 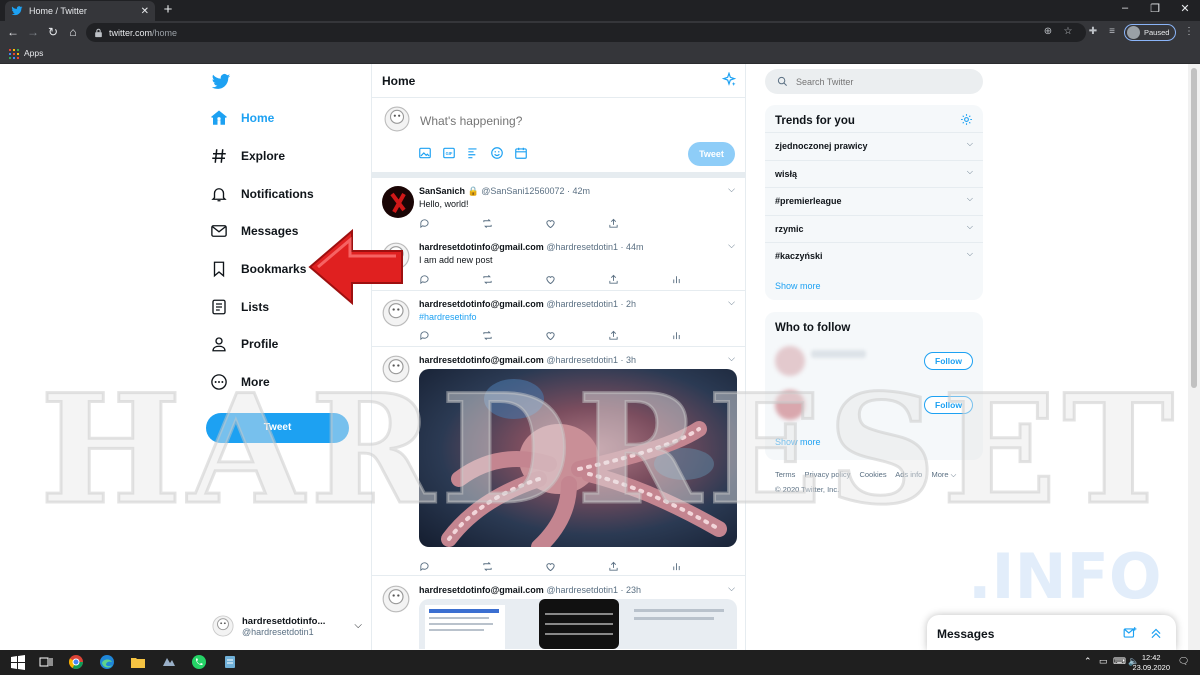 What do you see at coordinates (80, 11) in the screenshot?
I see `browser-tab: Home / Twitter ✕` at bounding box center [80, 11].